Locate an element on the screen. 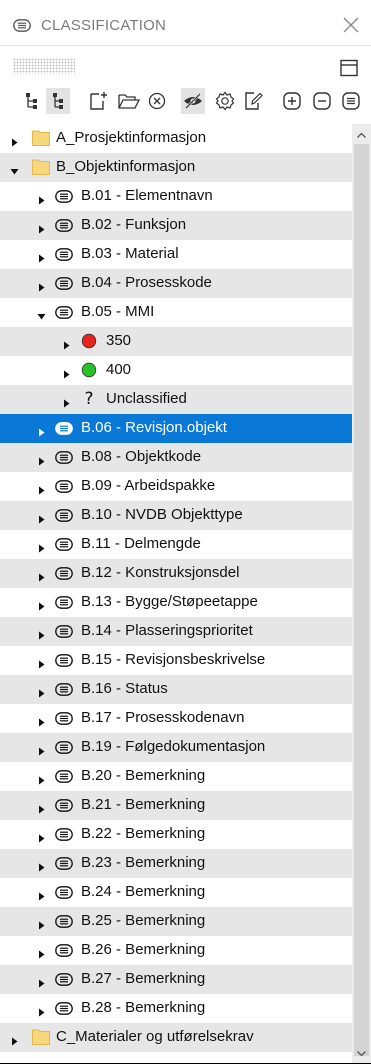 The image size is (371, 1064). tree-row: ? Unclassified is located at coordinates (176, 399).